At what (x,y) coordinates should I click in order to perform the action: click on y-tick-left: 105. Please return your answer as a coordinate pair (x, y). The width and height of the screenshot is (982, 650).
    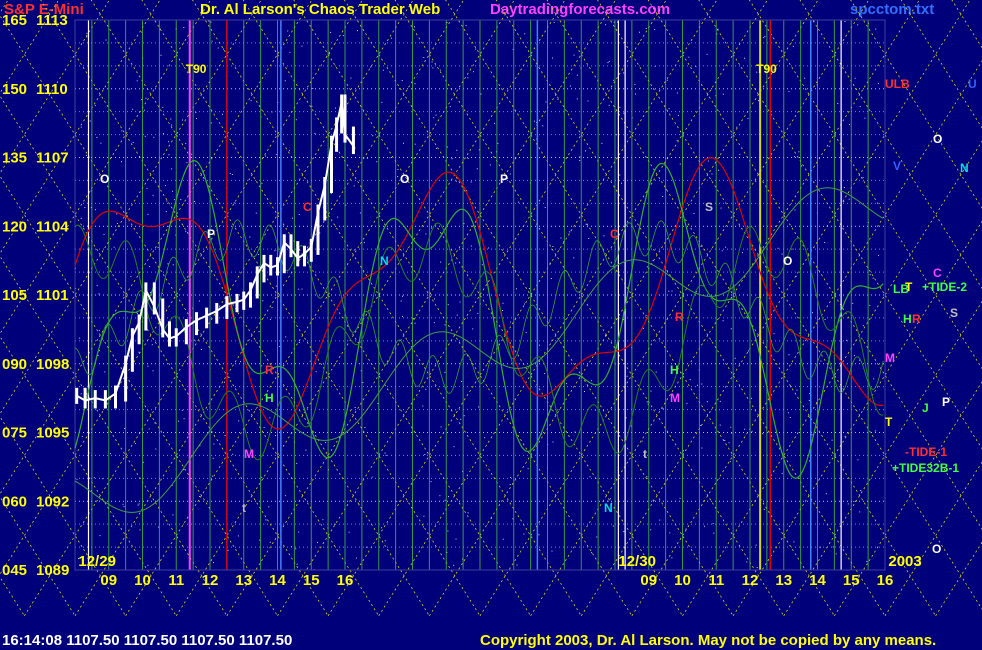
    Looking at the image, I should click on (14, 295).